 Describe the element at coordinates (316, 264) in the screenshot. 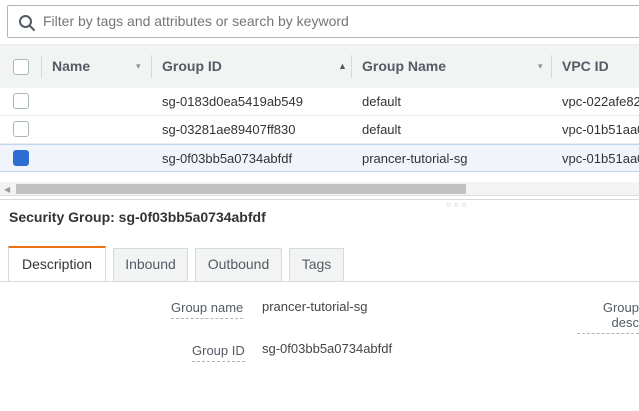

I see `tab-tags: Tags` at that location.